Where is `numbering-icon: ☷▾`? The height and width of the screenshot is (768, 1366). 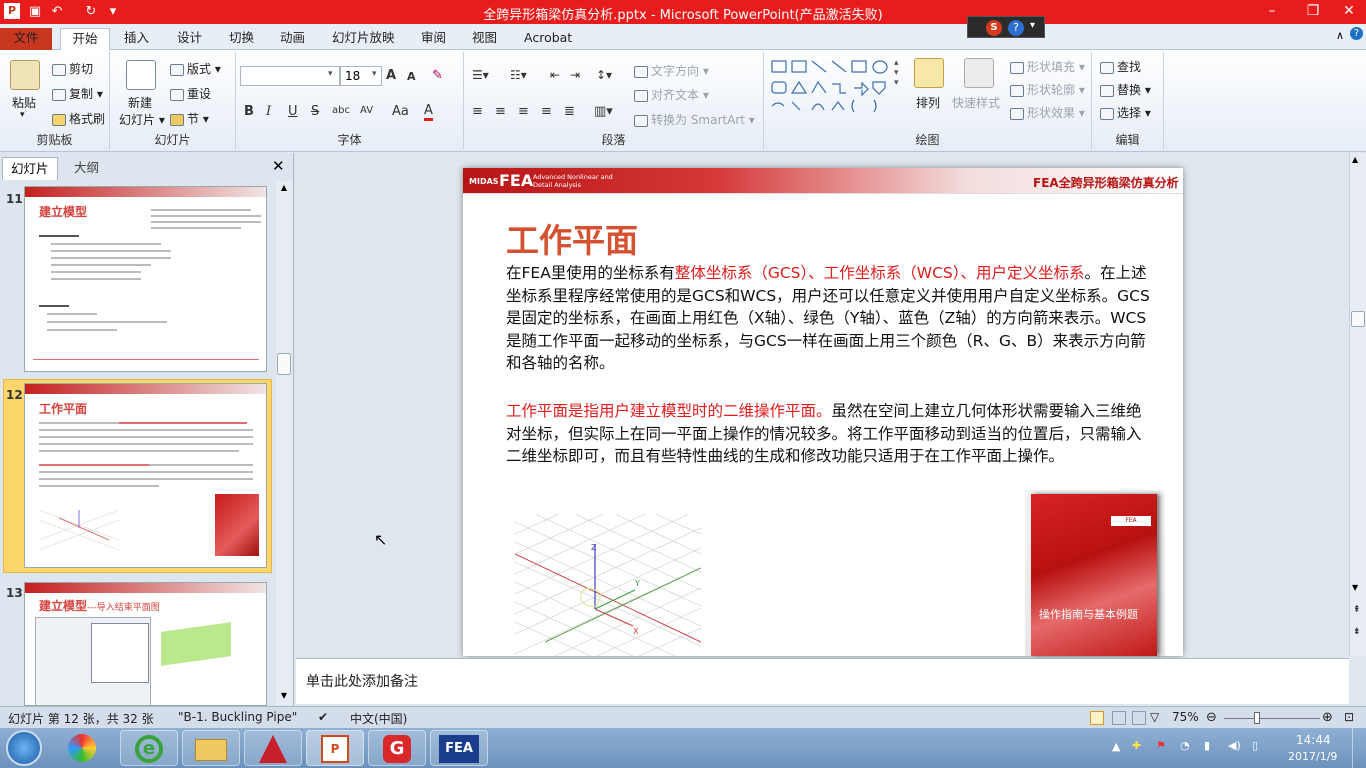
numbering-icon: ☷▾ is located at coordinates (518, 75).